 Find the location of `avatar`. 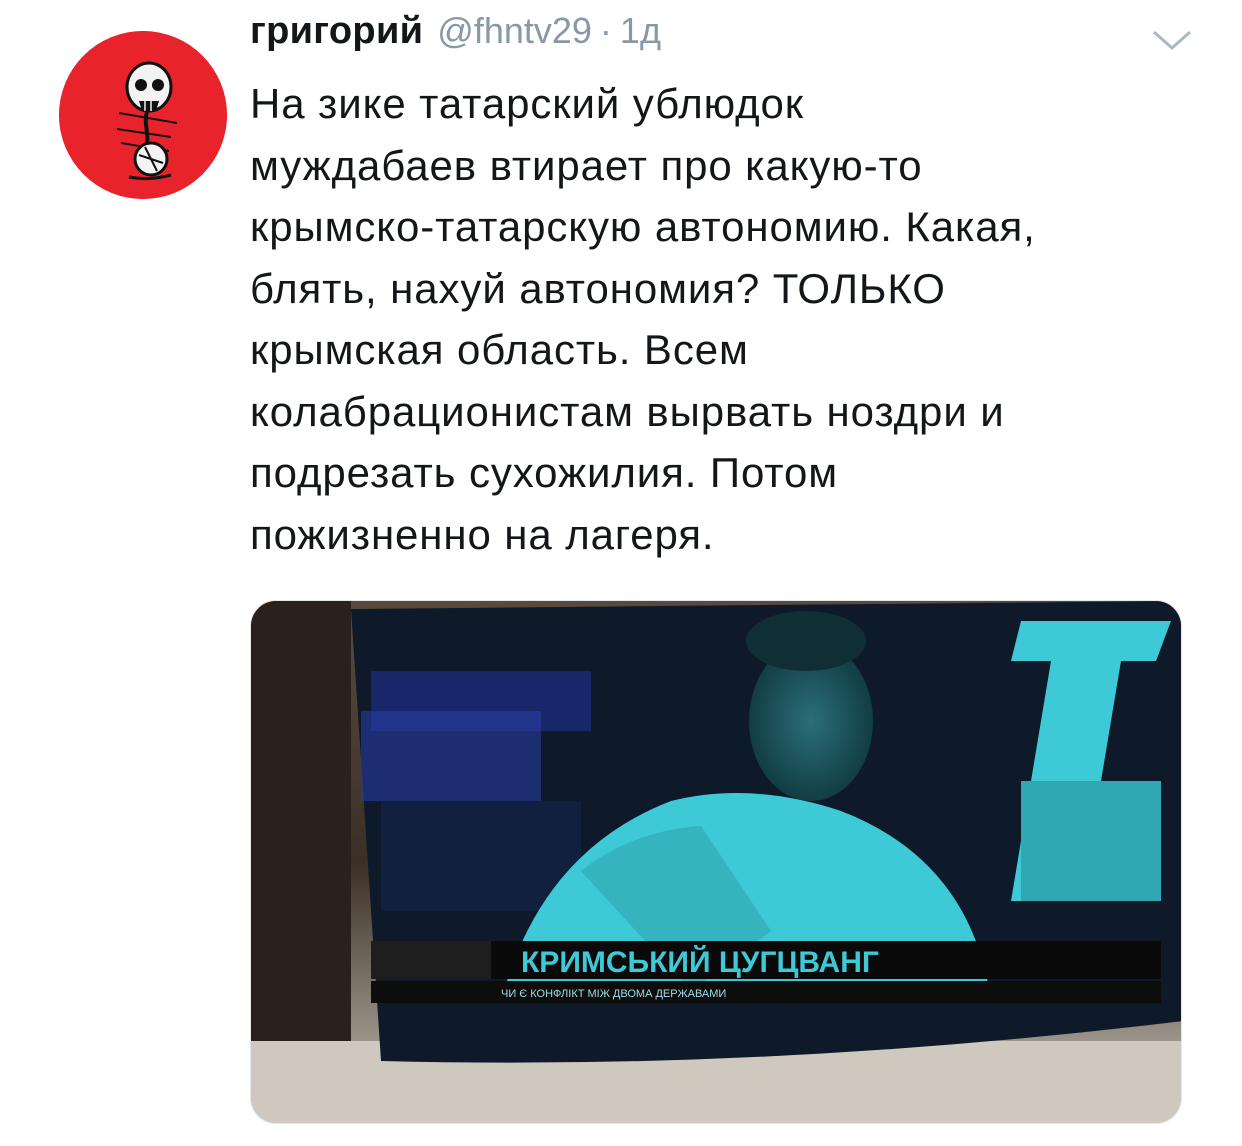

avatar is located at coordinates (143, 115).